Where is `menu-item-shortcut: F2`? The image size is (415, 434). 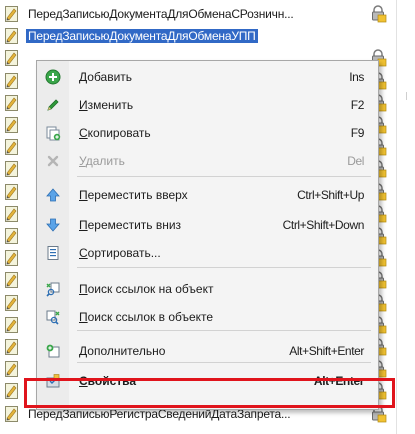
menu-item-shortcut: F2 is located at coordinates (357, 105).